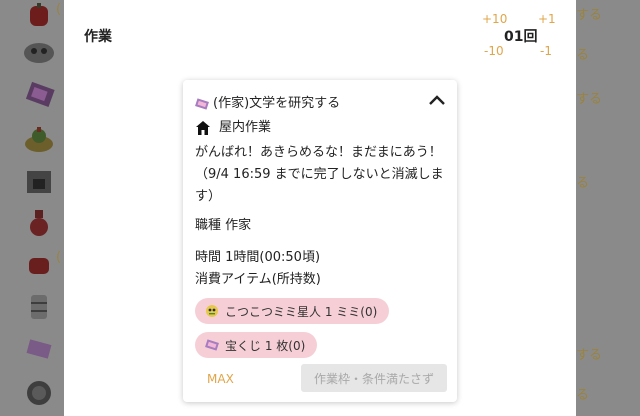 The image size is (640, 416). Describe the element at coordinates (547, 19) in the screenshot. I see `plus-1-button: +1` at that location.